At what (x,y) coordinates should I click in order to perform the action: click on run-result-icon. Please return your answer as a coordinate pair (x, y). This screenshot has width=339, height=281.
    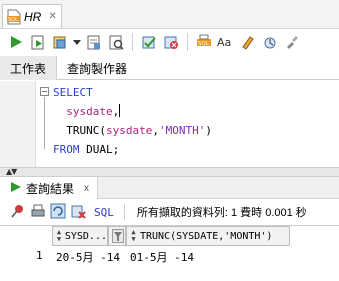
    Looking at the image, I should click on (16, 188).